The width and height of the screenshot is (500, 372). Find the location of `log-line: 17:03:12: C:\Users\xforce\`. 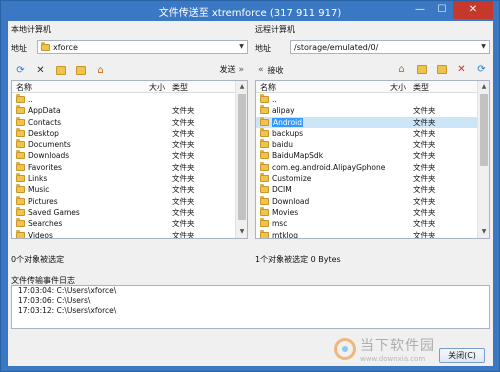

log-line: 17:03:12: C:\Users\xforce\ is located at coordinates (67, 310).